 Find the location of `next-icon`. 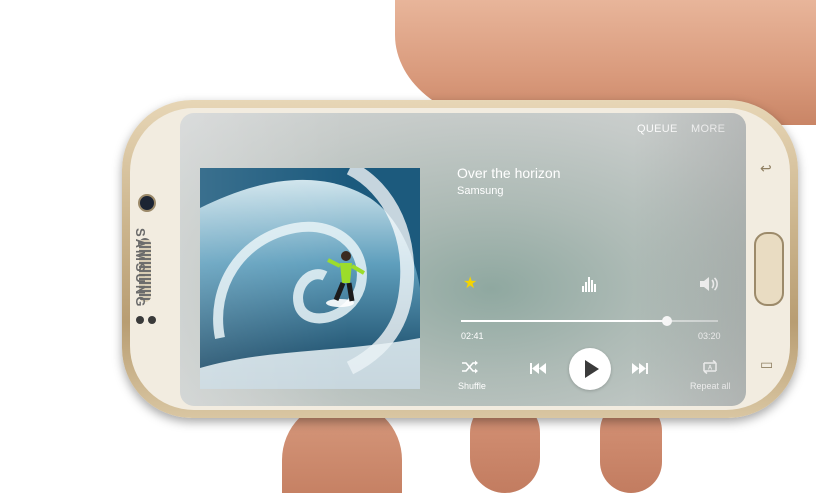

next-icon is located at coordinates (640, 370).